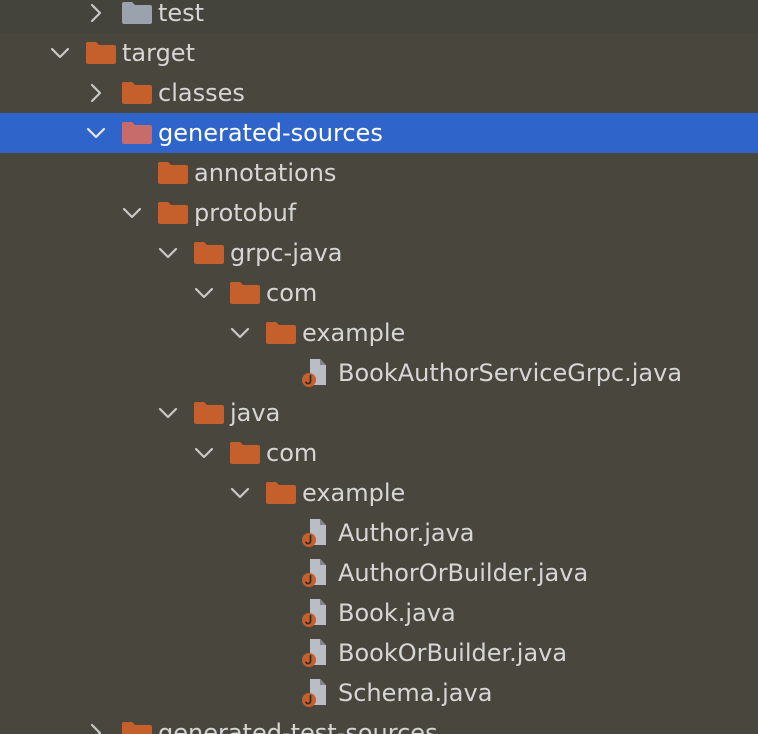 Image resolution: width=758 pixels, height=734 pixels. I want to click on tree-item-label: Schema.java, so click(415, 693).